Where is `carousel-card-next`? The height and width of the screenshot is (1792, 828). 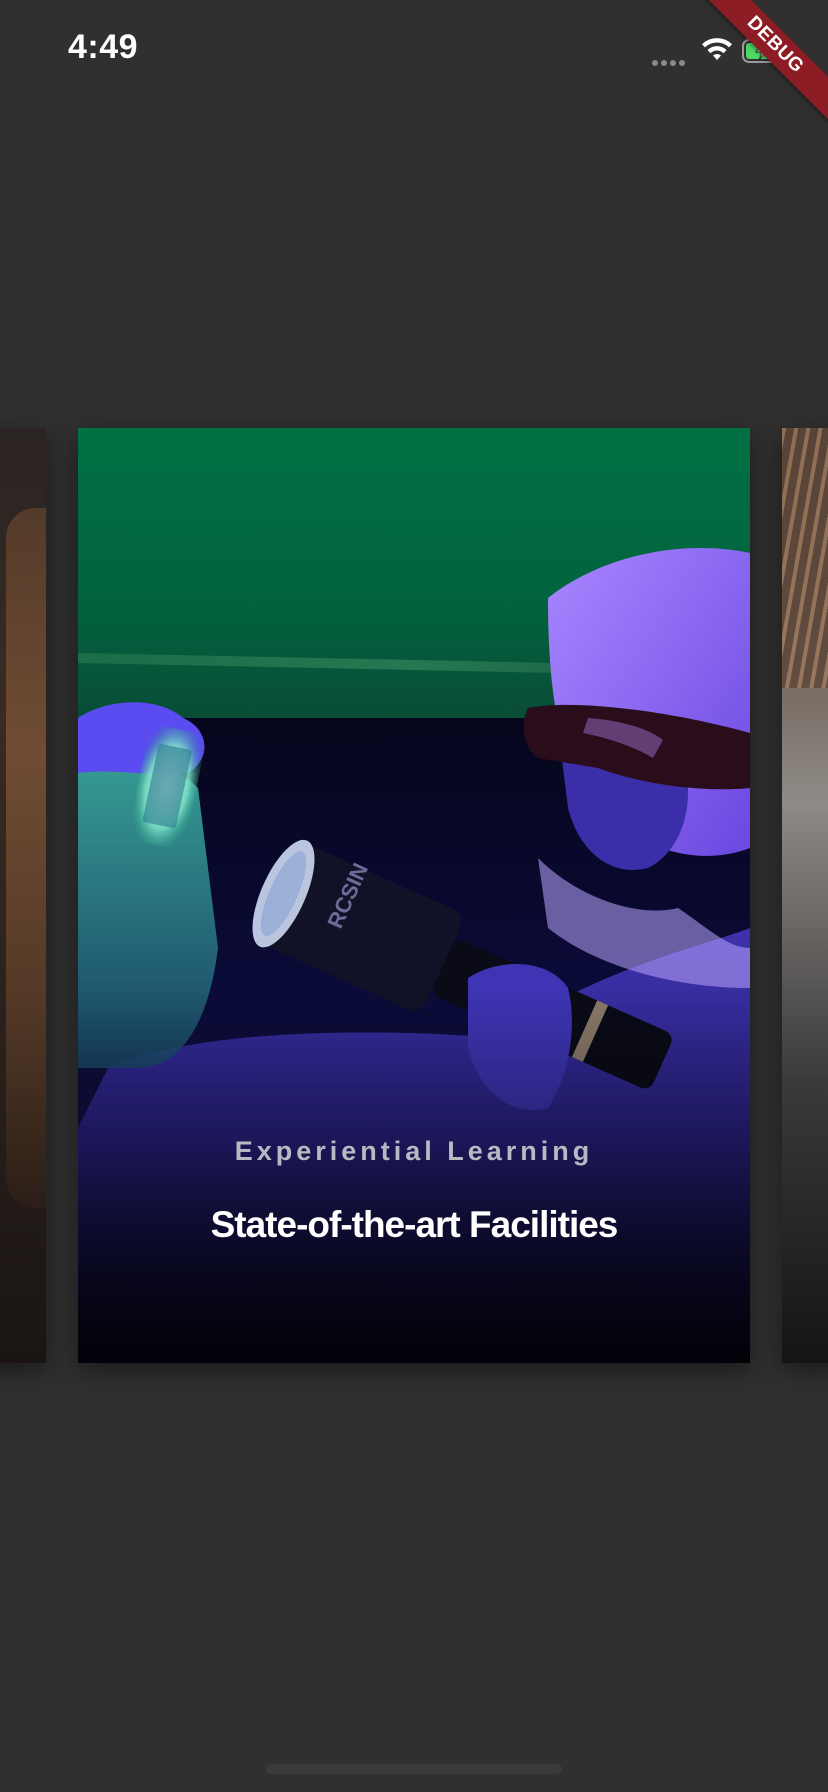
carousel-card-next is located at coordinates (805, 895).